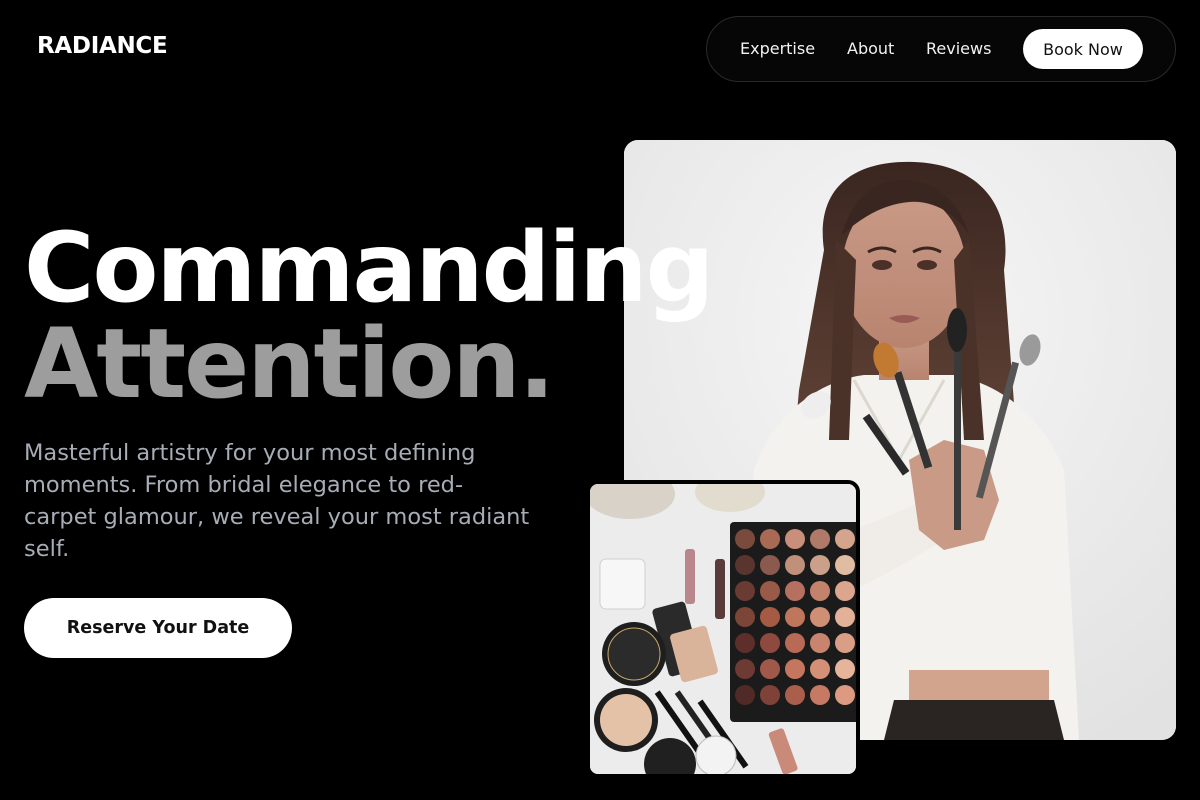 The height and width of the screenshot is (800, 1200). What do you see at coordinates (369, 268) in the screenshot?
I see `headline-line-1: Commanding` at bounding box center [369, 268].